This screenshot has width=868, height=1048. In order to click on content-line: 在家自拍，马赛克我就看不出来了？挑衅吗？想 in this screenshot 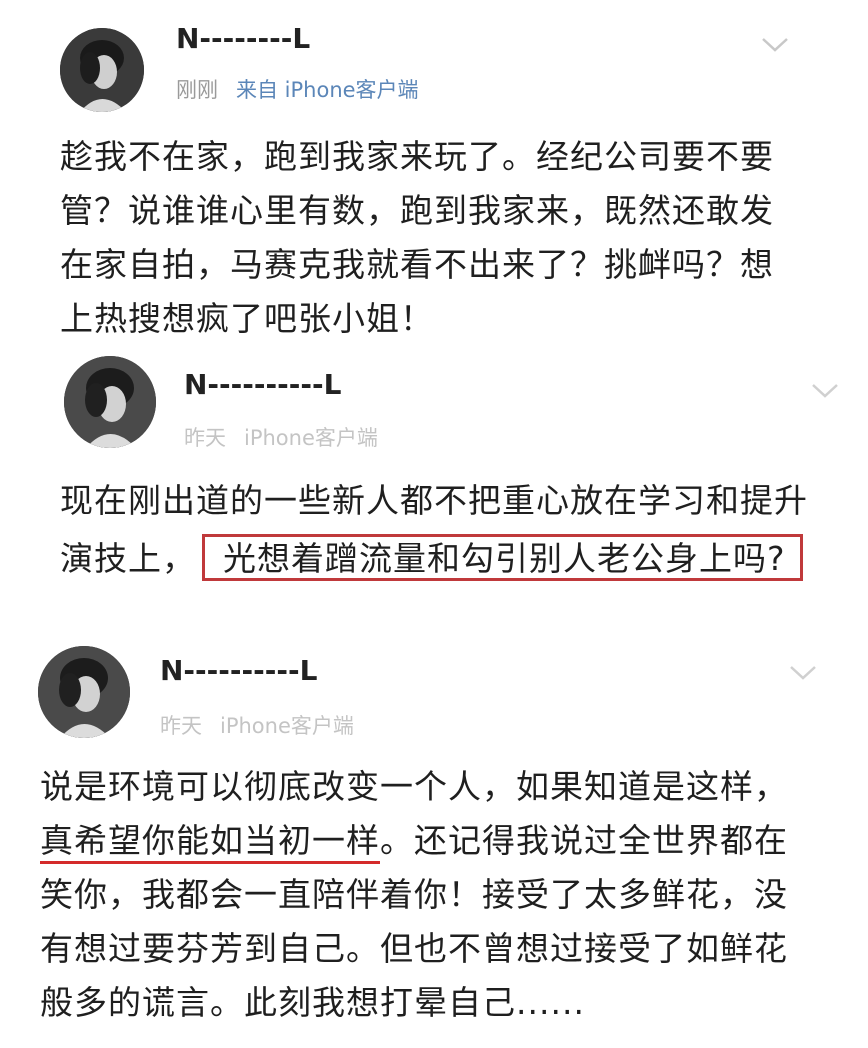, I will do `click(417, 264)`.